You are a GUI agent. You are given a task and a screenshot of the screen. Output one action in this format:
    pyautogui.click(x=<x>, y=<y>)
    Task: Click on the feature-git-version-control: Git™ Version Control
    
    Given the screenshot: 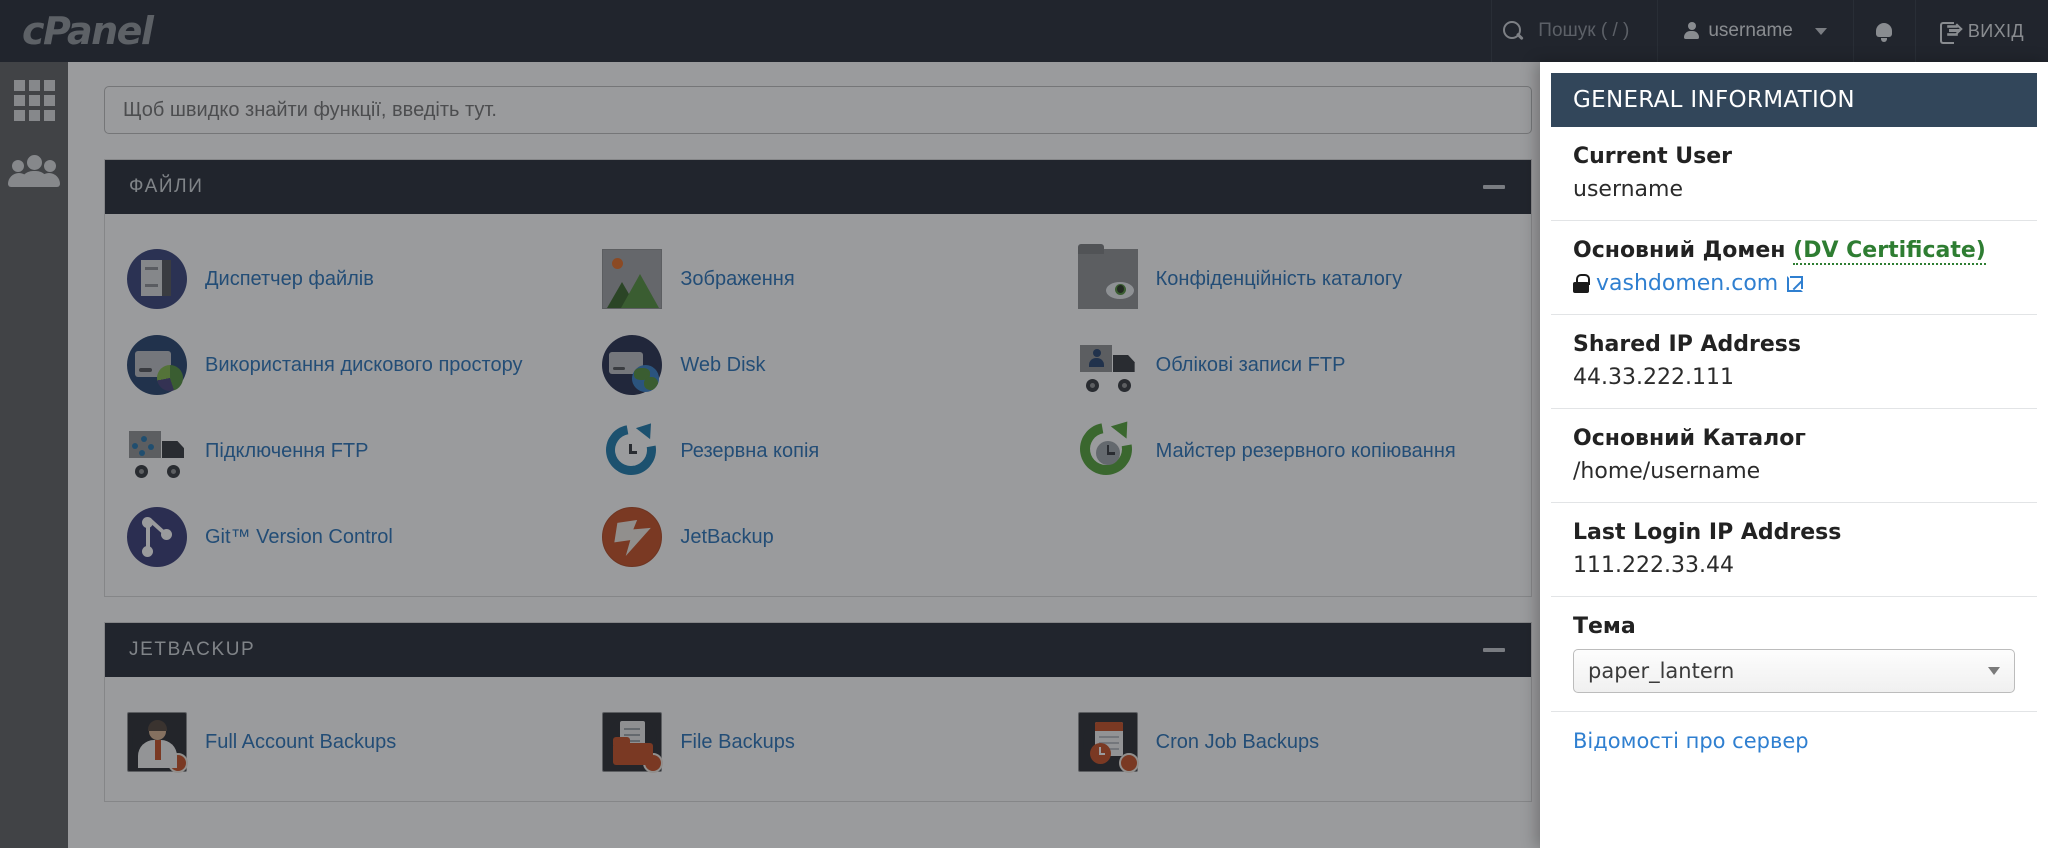 What is the action you would take?
    pyautogui.click(x=342, y=537)
    